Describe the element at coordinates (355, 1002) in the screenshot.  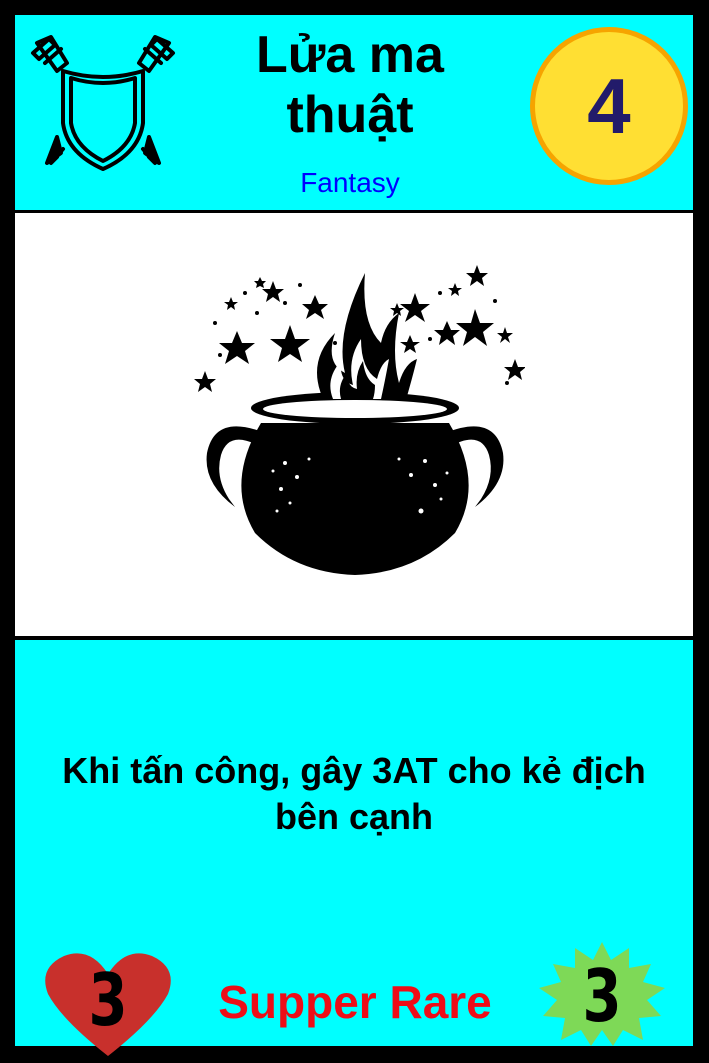
I see `rarity-label: Supper Rare` at that location.